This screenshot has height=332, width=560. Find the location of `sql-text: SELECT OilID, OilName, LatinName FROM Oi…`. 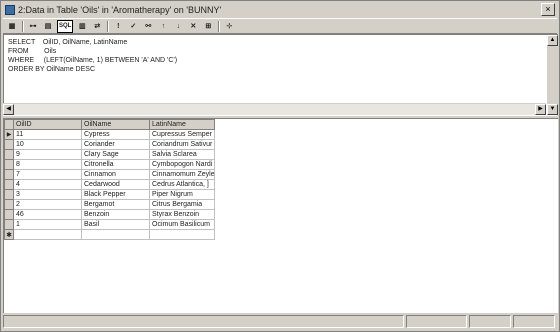

sql-text: SELECT OilID, OilName, LatinName FROM Oi… is located at coordinates (268, 56).